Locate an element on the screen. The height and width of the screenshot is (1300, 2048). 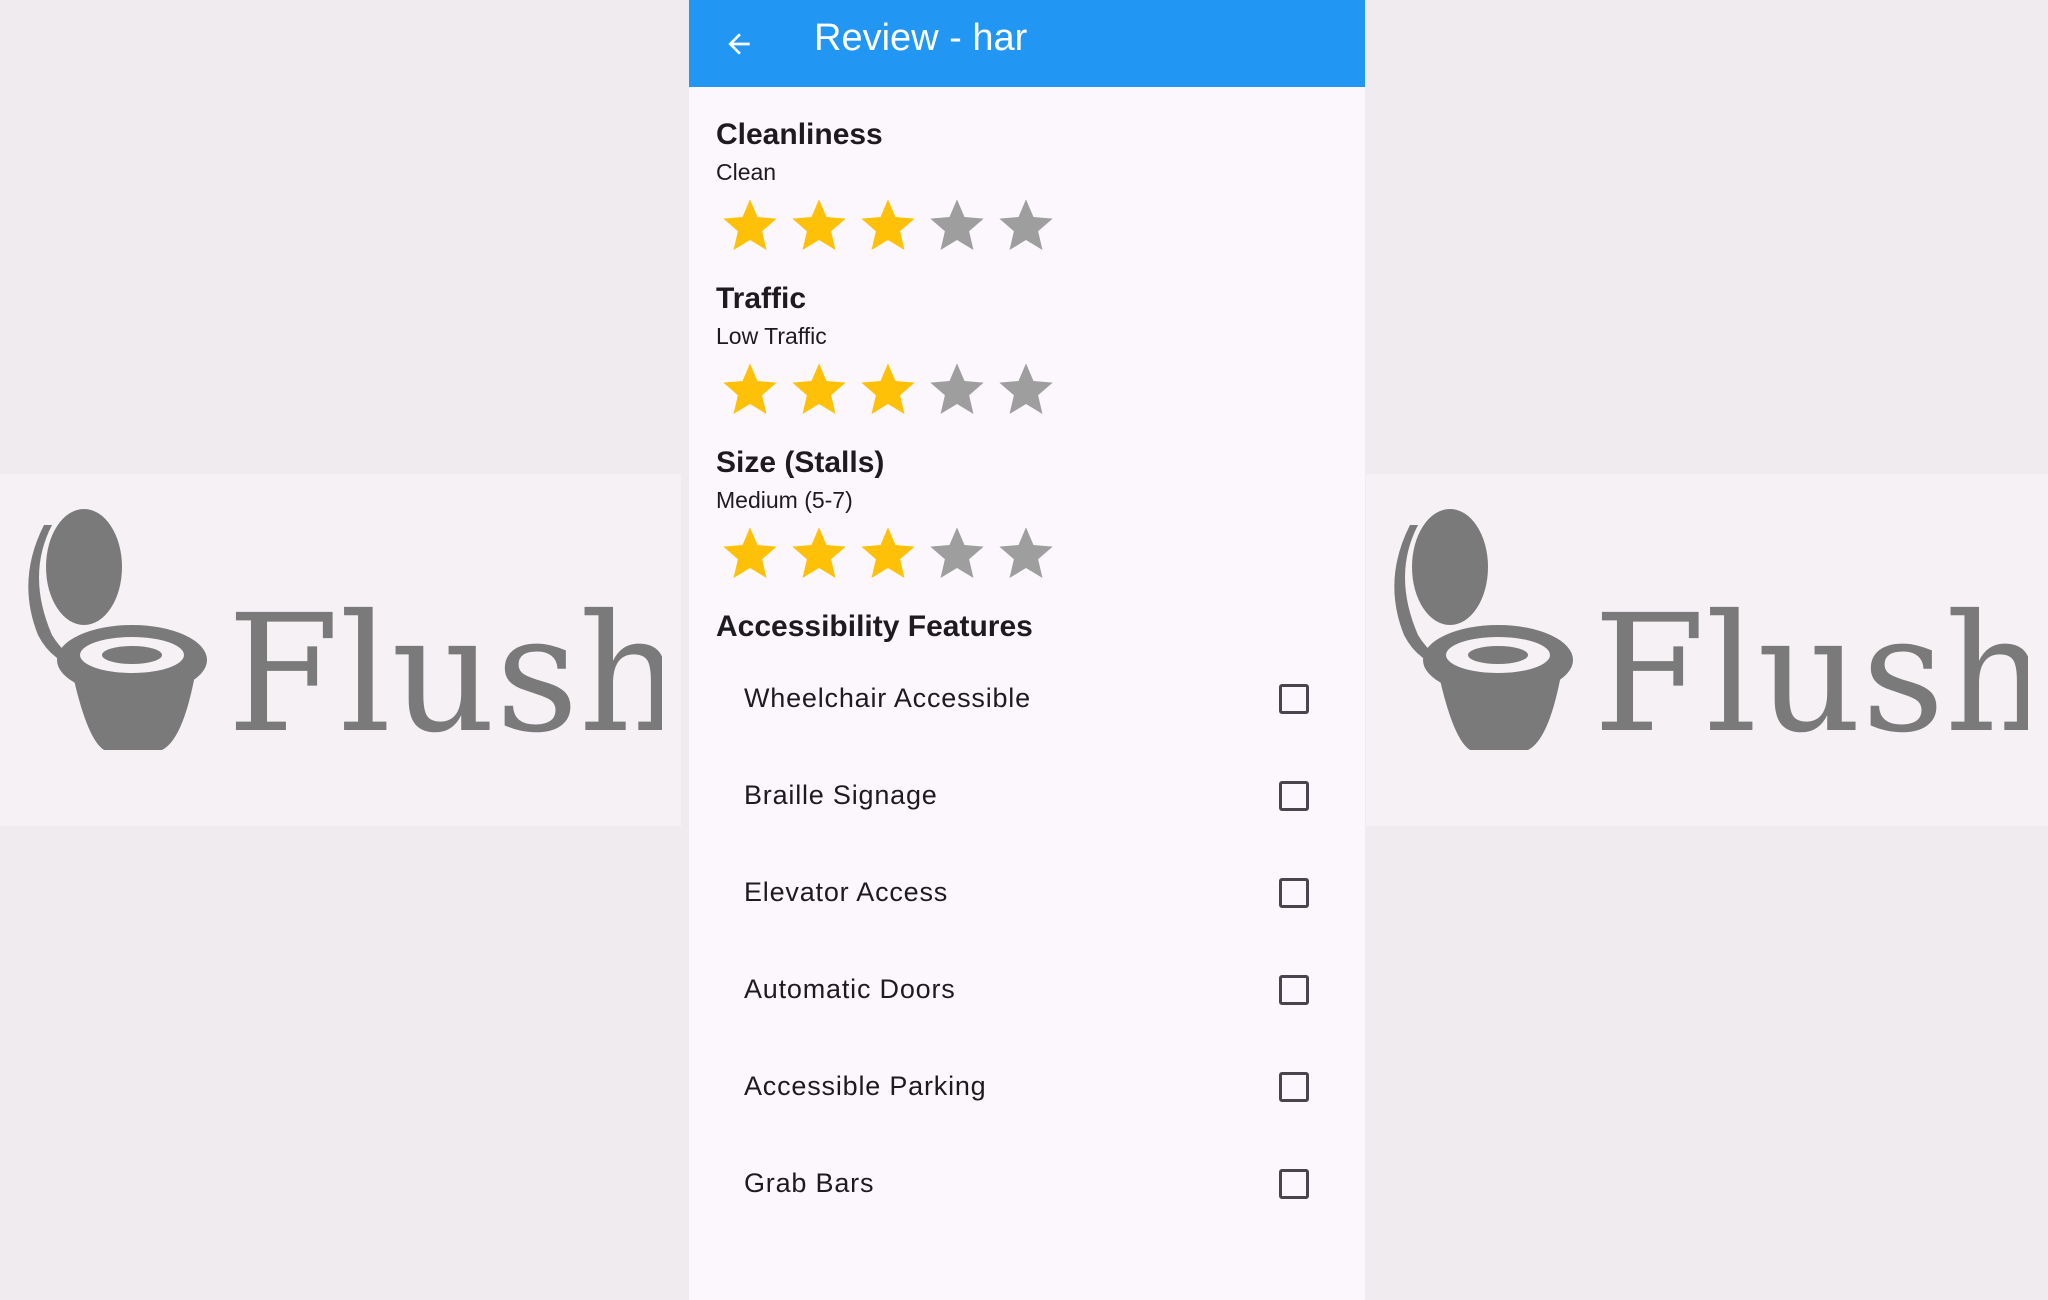
accessibility-option: Grab Bars is located at coordinates (1040, 1190).